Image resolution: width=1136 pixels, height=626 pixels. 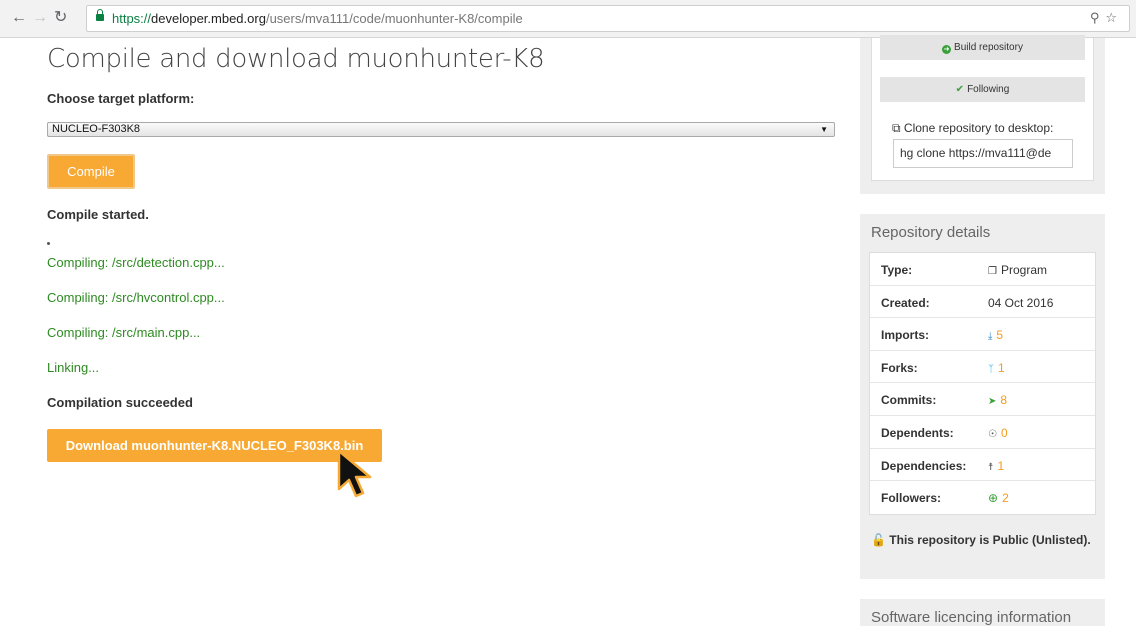 I want to click on clone-repository-label: ⧉ Clone repository to desktop:, so click(x=972, y=128).